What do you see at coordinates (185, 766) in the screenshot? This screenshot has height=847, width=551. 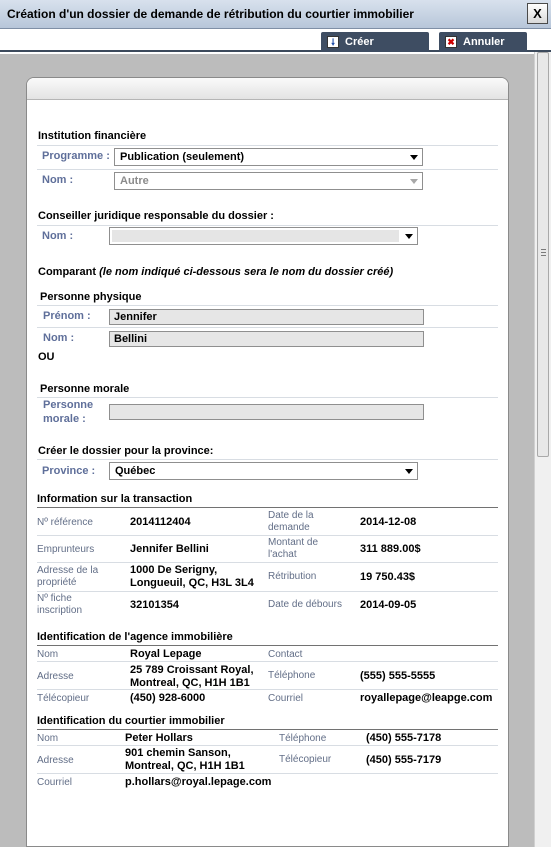 I see `courtier-adresse-line2: Montreal, QC, H1H 1B1` at bounding box center [185, 766].